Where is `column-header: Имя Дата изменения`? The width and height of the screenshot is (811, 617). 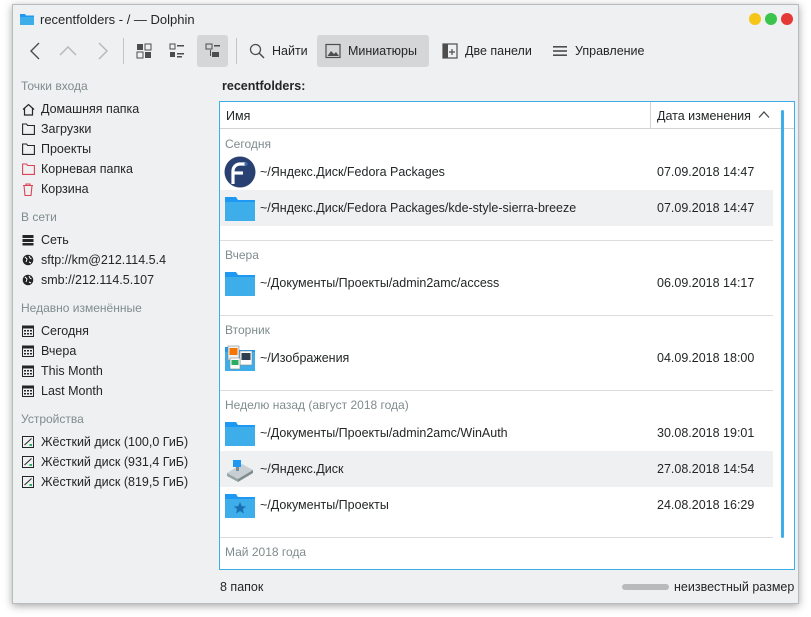
column-header: Имя Дата изменения is located at coordinates (507, 115).